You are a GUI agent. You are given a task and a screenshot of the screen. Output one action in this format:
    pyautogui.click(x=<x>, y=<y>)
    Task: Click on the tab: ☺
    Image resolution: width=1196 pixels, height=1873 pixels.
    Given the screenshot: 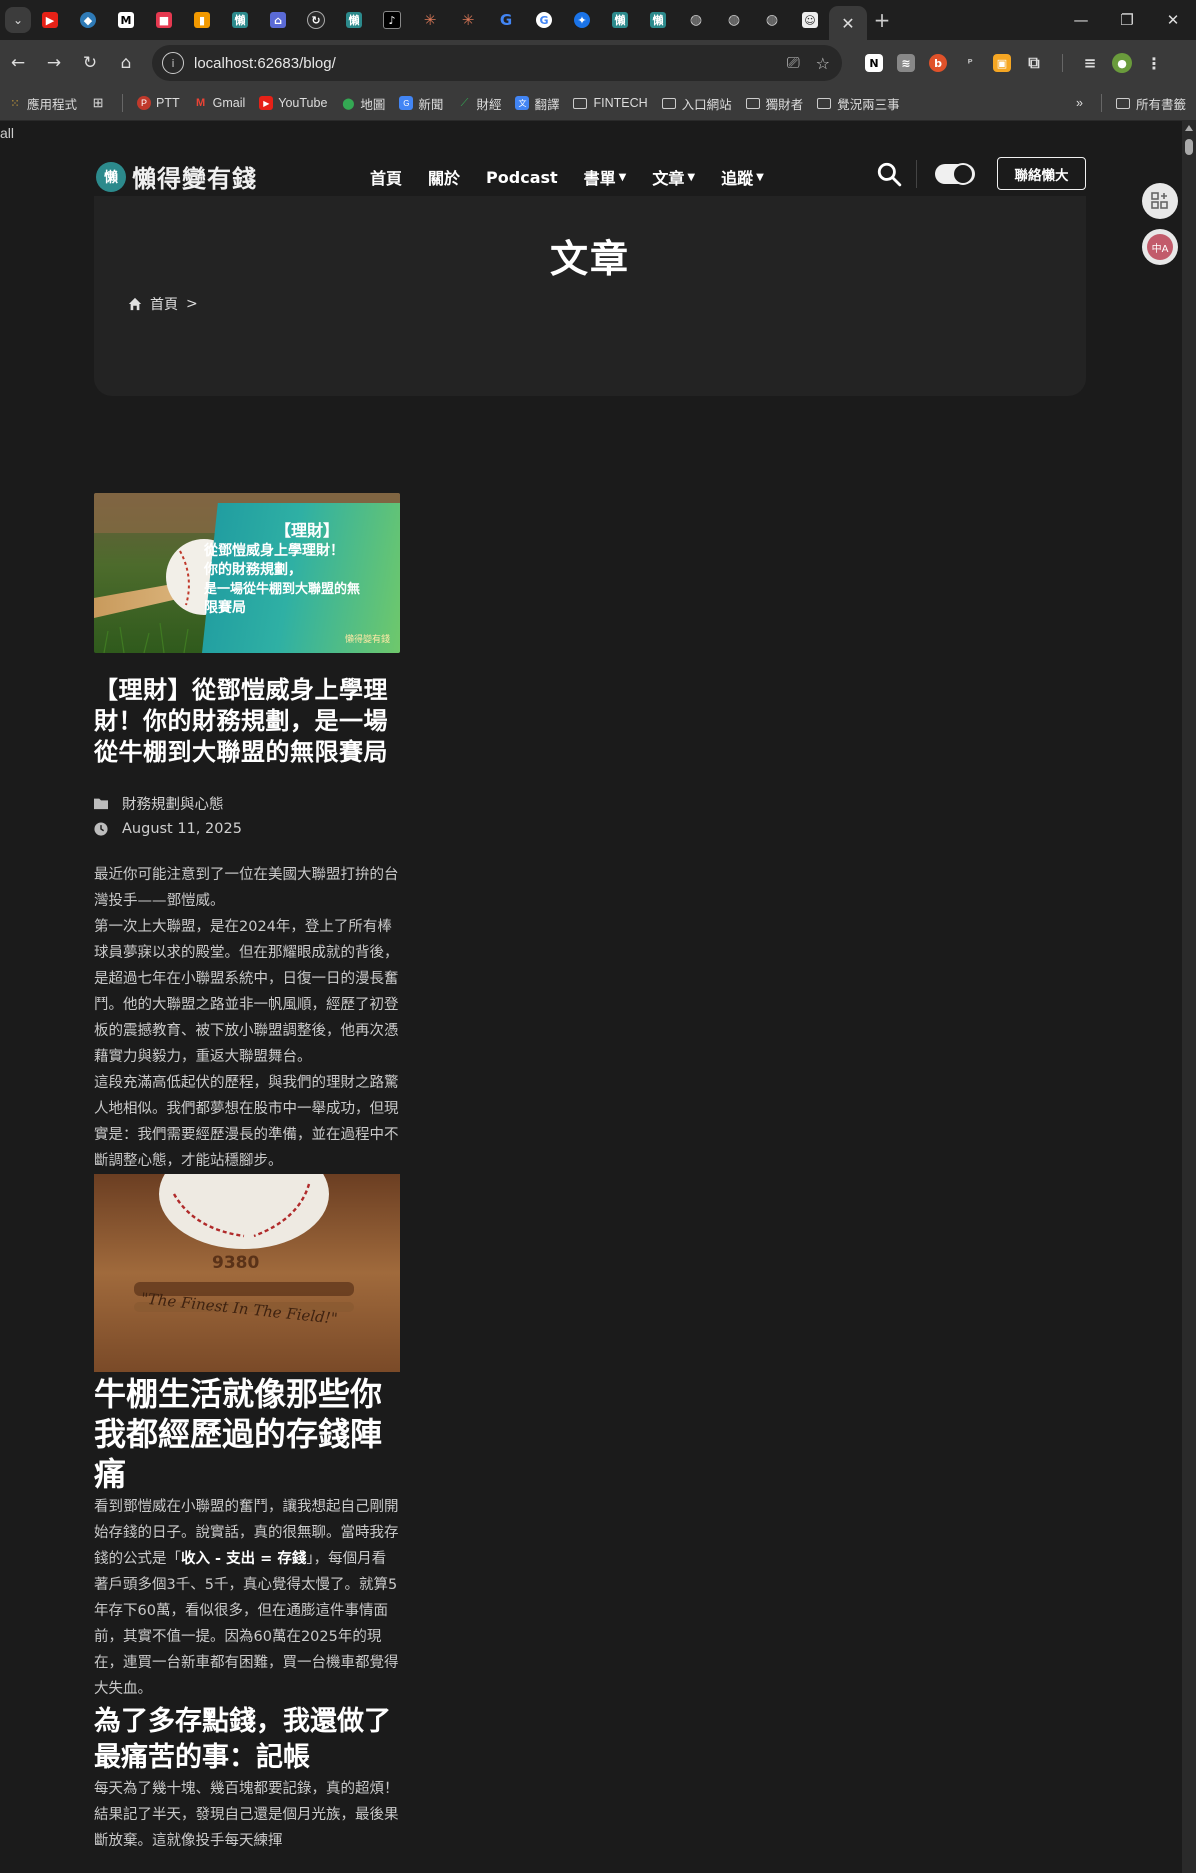 What is the action you would take?
    pyautogui.click(x=810, y=20)
    